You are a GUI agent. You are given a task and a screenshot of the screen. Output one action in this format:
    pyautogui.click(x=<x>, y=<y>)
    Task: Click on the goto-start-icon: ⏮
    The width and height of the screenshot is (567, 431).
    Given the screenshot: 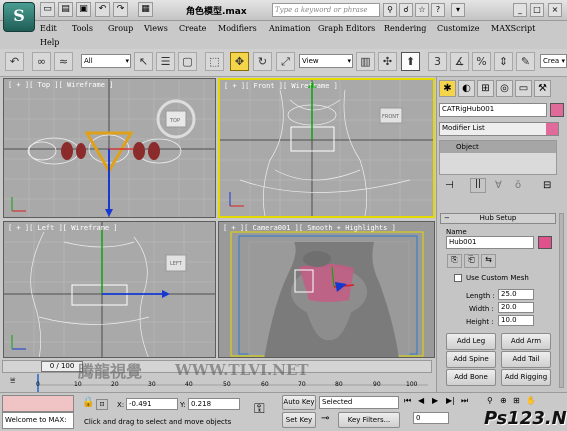 What is the action you would take?
    pyautogui.click(x=407, y=401)
    